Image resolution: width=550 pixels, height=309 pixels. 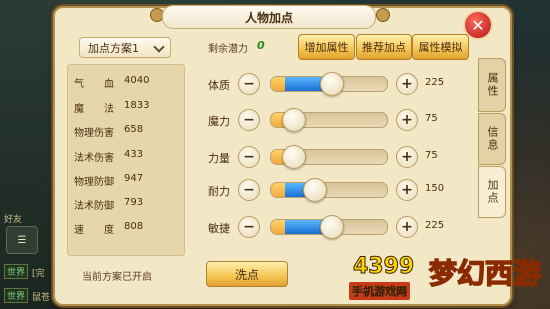 I want to click on attribute-slider, so click(x=329, y=190).